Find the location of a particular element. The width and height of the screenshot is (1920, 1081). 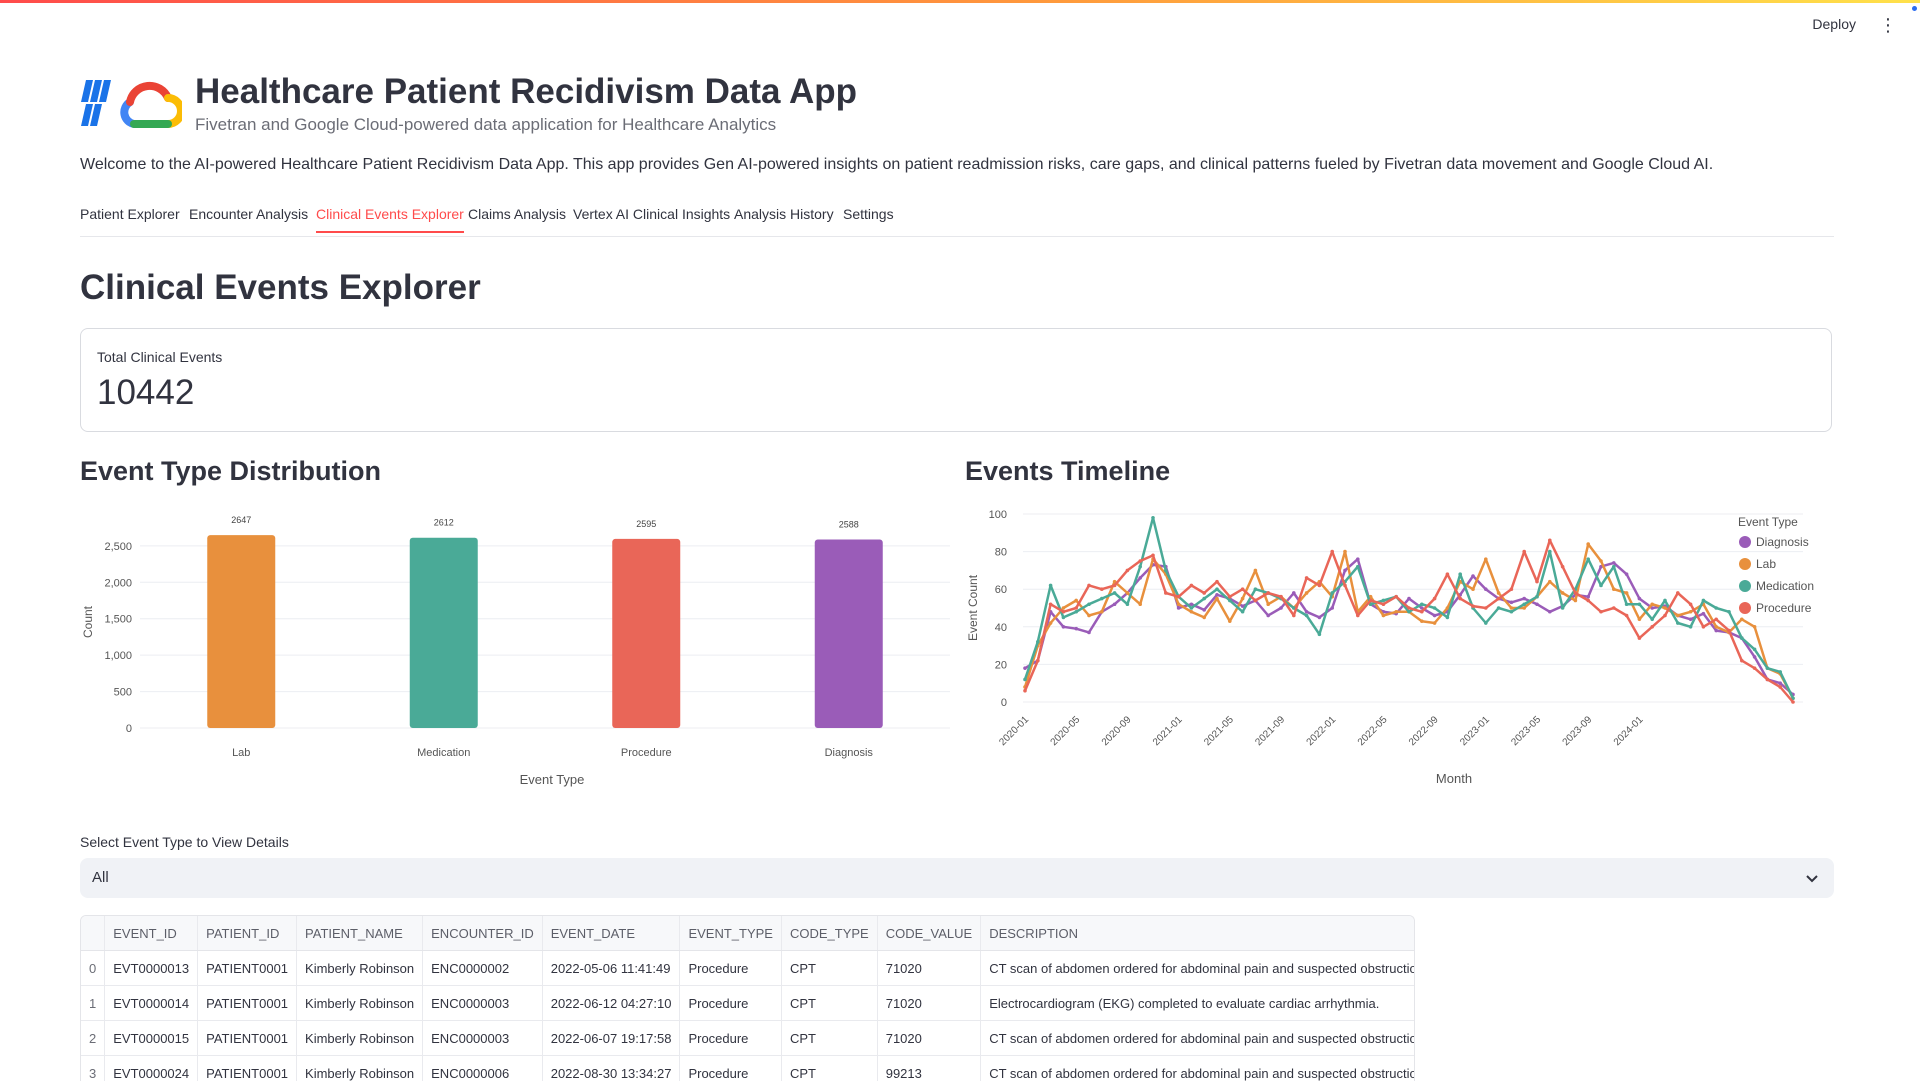

column-header-description: DESCRIPTION is located at coordinates (1198, 933).